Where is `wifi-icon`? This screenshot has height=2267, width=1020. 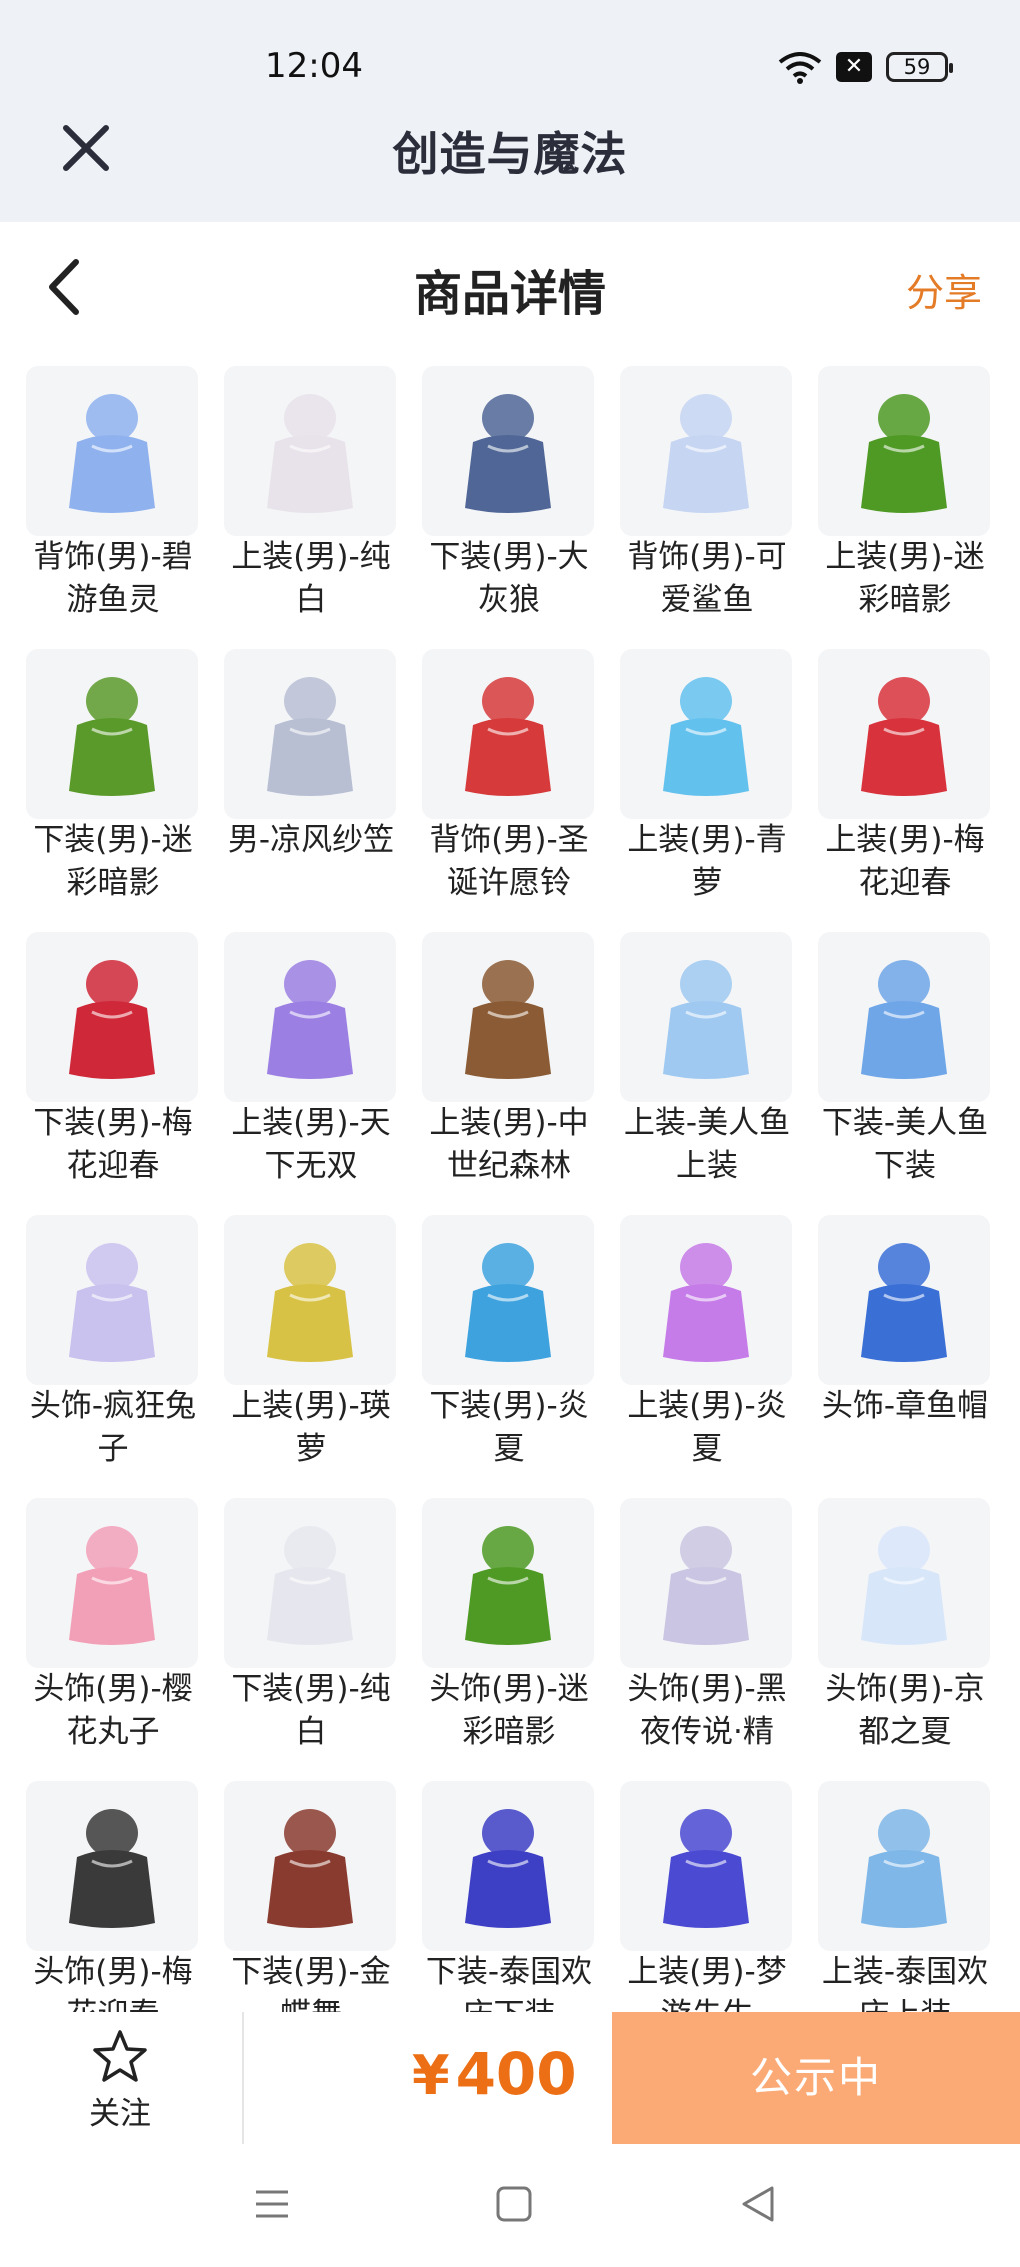
wifi-icon is located at coordinates (800, 68).